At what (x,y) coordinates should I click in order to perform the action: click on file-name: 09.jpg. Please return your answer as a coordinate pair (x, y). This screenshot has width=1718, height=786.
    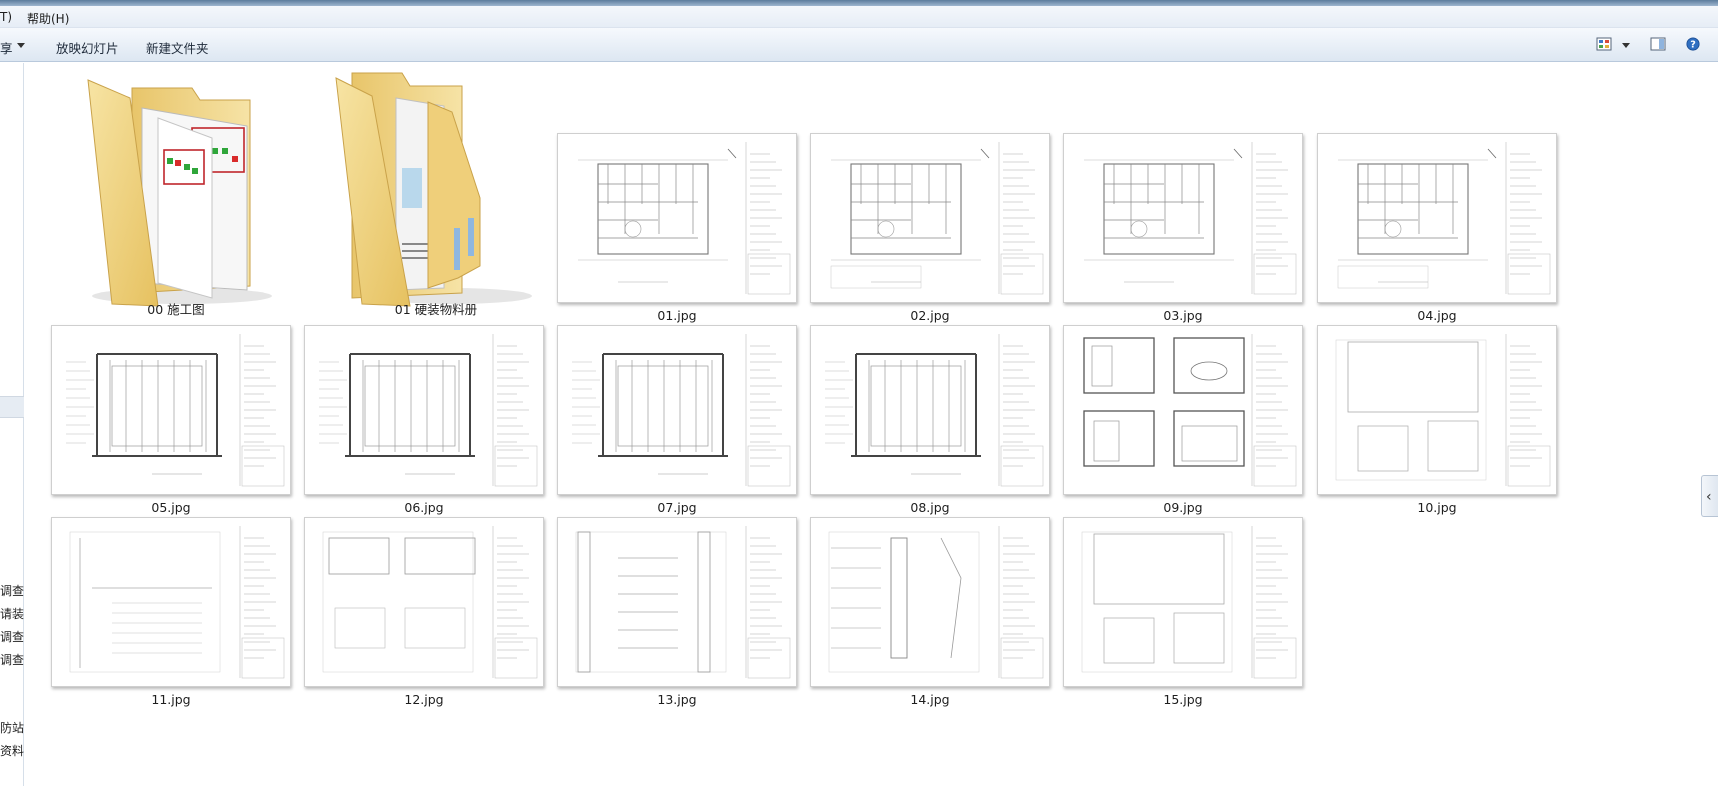
    Looking at the image, I should click on (1183, 507).